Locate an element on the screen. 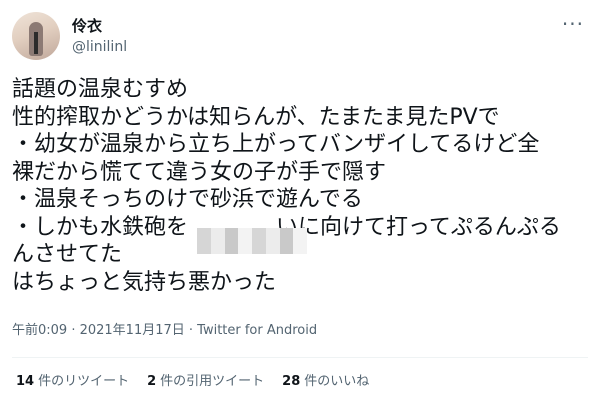 This screenshot has height=405, width=600. likes-count: 28 is located at coordinates (291, 381).